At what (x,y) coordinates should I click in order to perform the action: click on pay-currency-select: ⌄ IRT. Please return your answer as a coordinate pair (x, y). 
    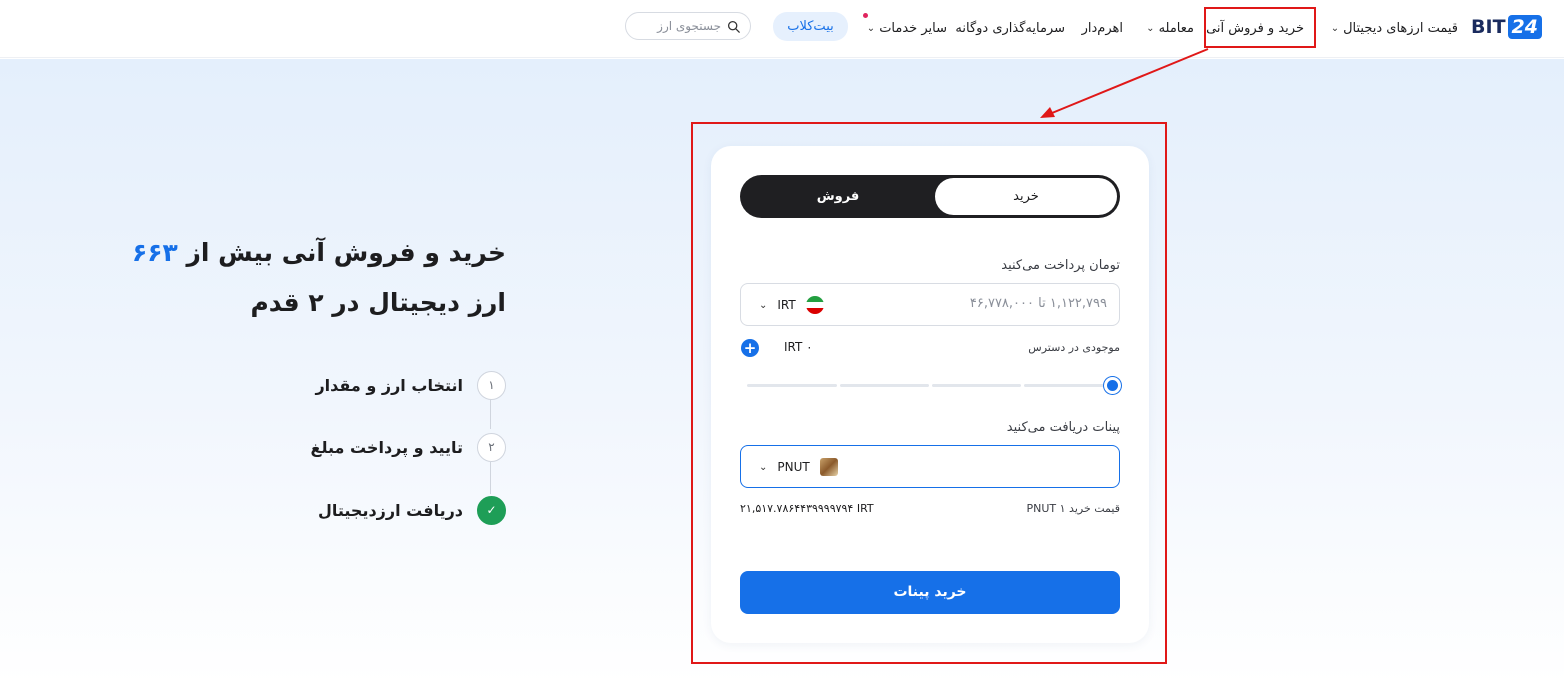
    Looking at the image, I should click on (791, 305).